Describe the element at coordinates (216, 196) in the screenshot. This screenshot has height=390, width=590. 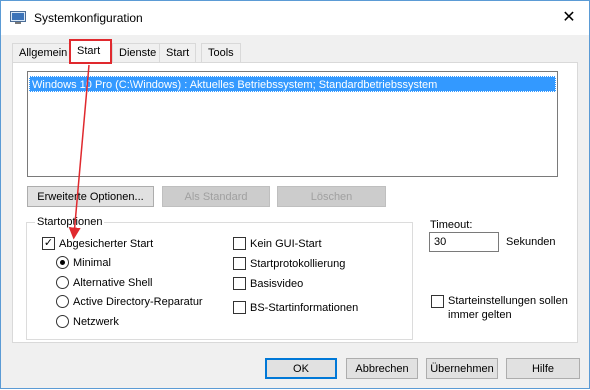
I see `set-default-button: Als Standard` at that location.